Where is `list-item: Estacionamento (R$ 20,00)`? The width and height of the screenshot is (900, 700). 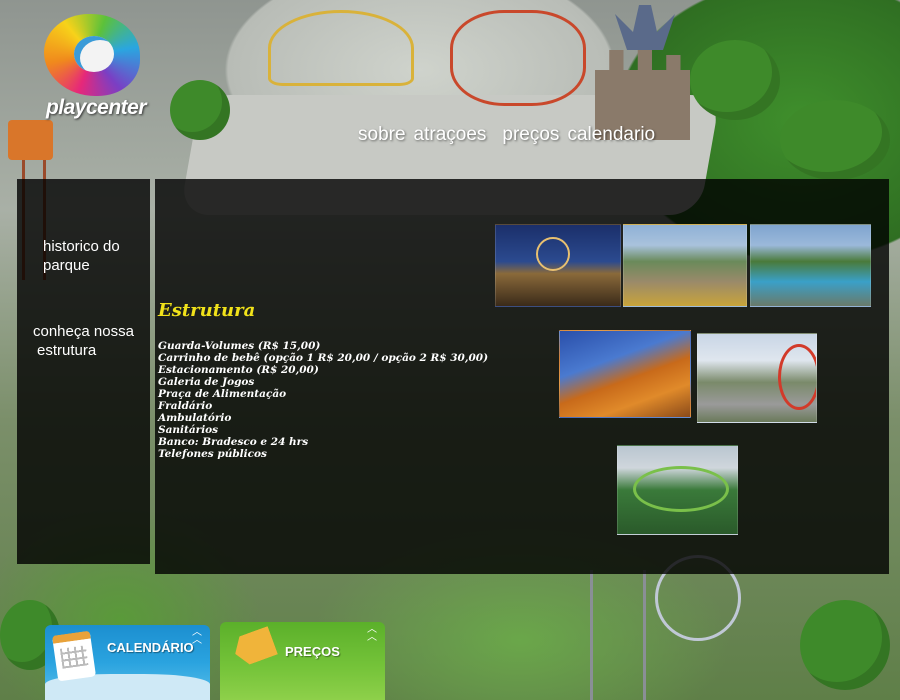 list-item: Estacionamento (R$ 20,00) is located at coordinates (238, 370).